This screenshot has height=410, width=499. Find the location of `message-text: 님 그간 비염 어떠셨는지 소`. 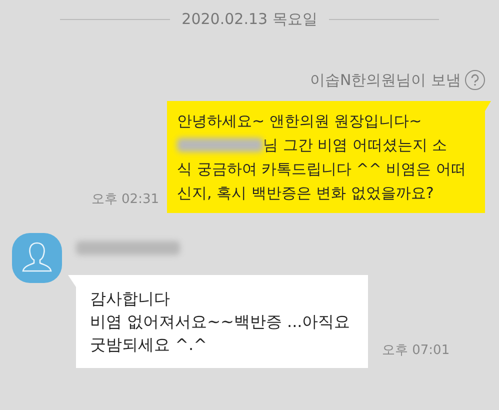

message-text: 님 그간 비염 어떠셨는지 소 is located at coordinates (355, 145).